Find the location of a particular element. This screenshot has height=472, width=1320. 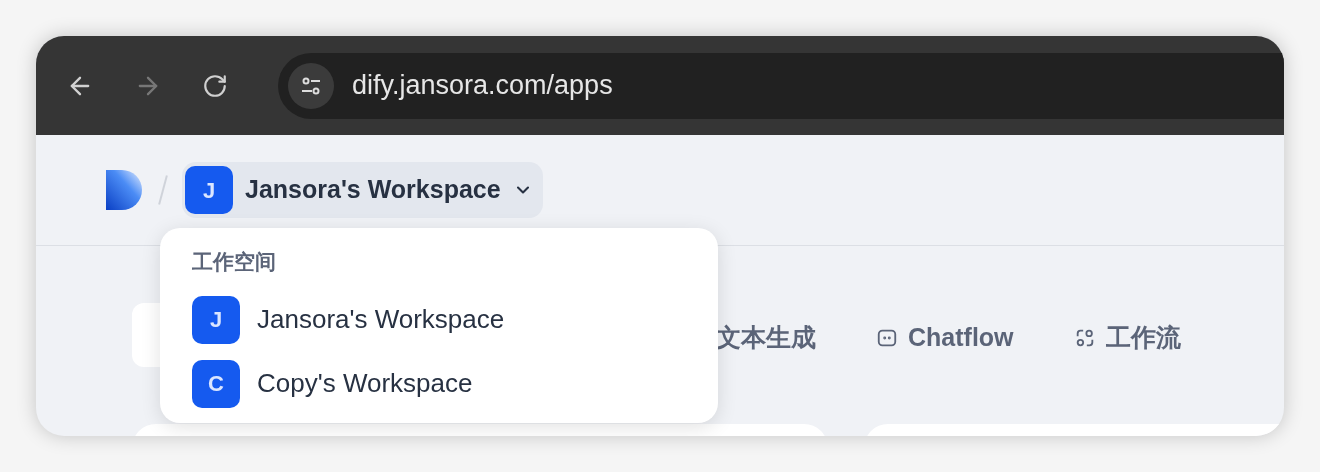

url-text: dify.jansora.com/apps is located at coordinates (482, 86).